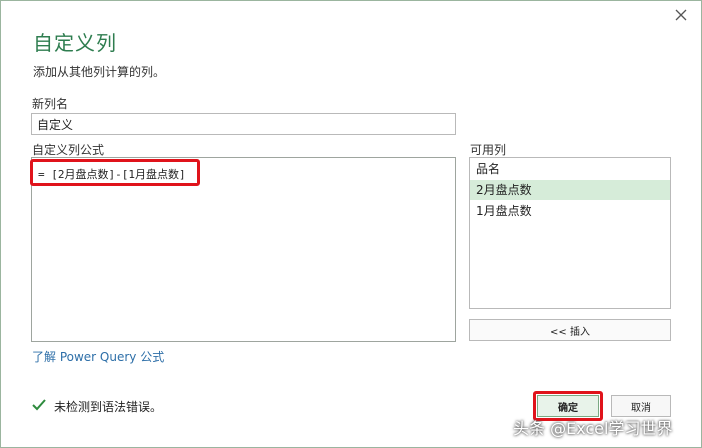 This screenshot has width=702, height=448. What do you see at coordinates (681, 15) in the screenshot?
I see `close-icon` at bounding box center [681, 15].